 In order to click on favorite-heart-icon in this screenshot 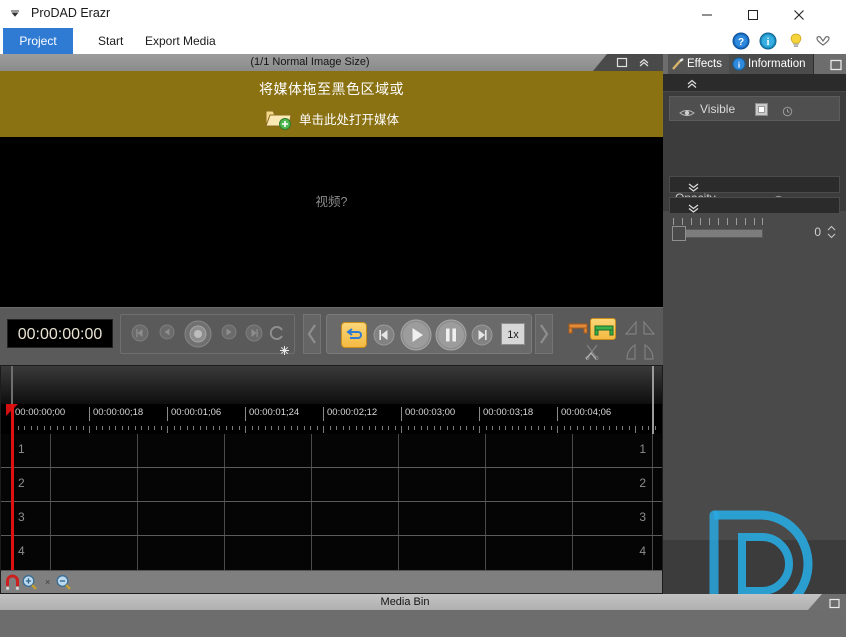, I will do `click(823, 41)`.